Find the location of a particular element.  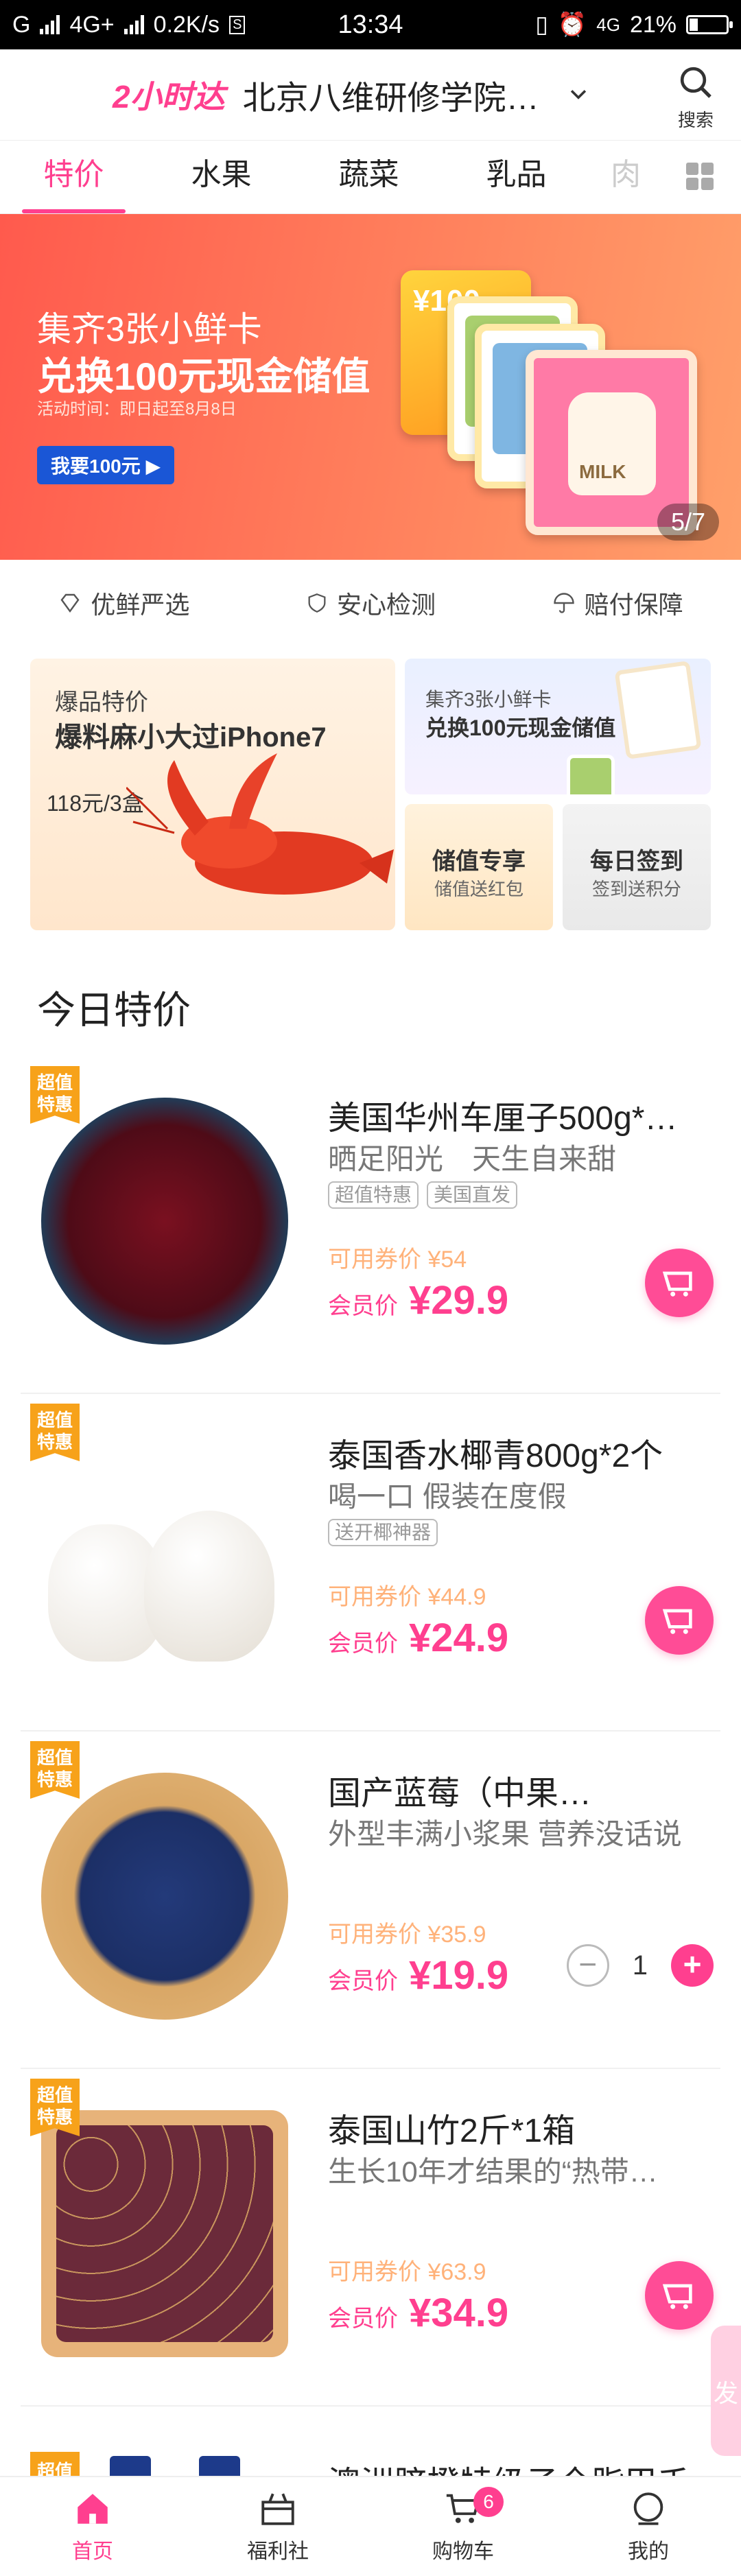

umbrella-icon is located at coordinates (563, 603).